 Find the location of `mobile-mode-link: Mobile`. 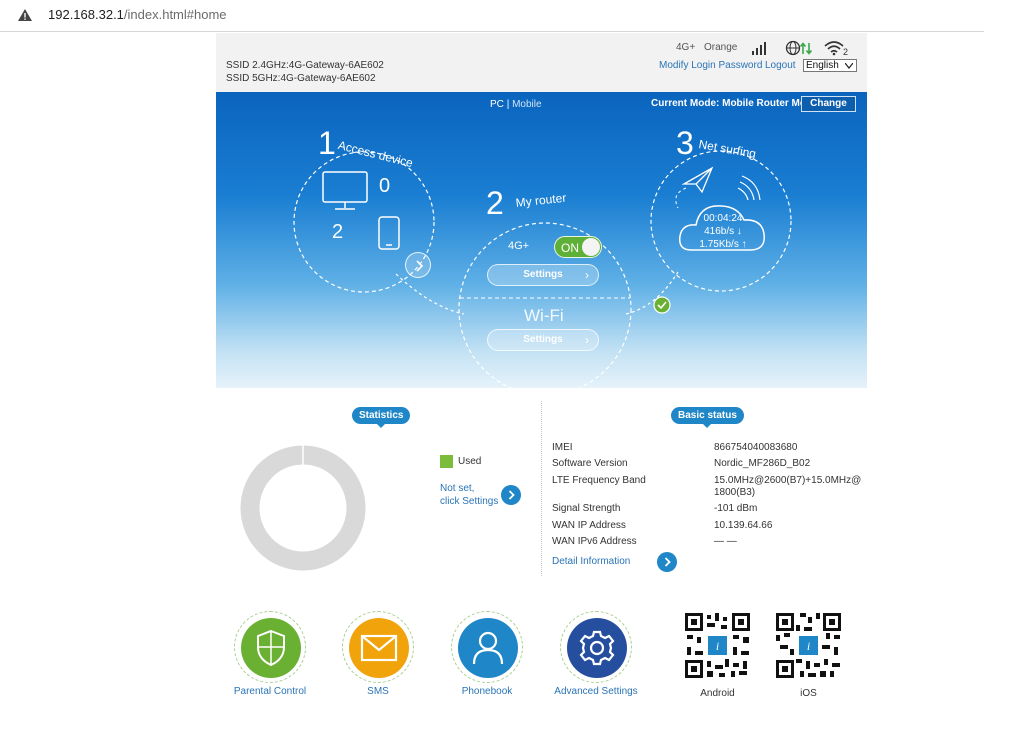

mobile-mode-link: Mobile is located at coordinates (526, 104).